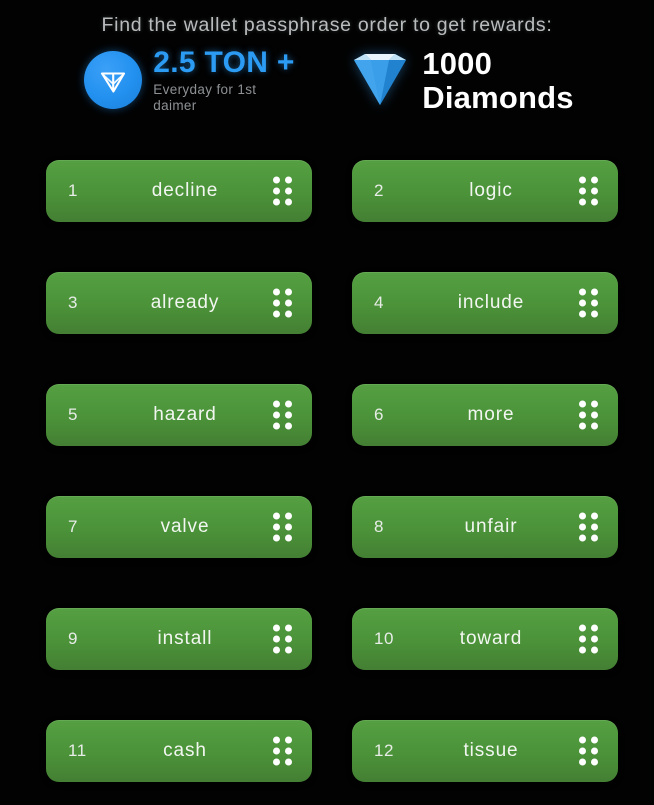  Describe the element at coordinates (485, 415) in the screenshot. I see `word-card-6: 6 more` at that location.